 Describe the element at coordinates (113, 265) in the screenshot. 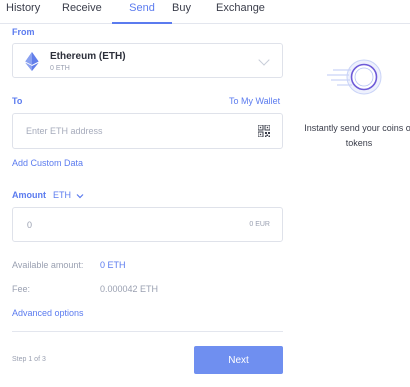

I see `available-amount-value: 0 ETH` at that location.